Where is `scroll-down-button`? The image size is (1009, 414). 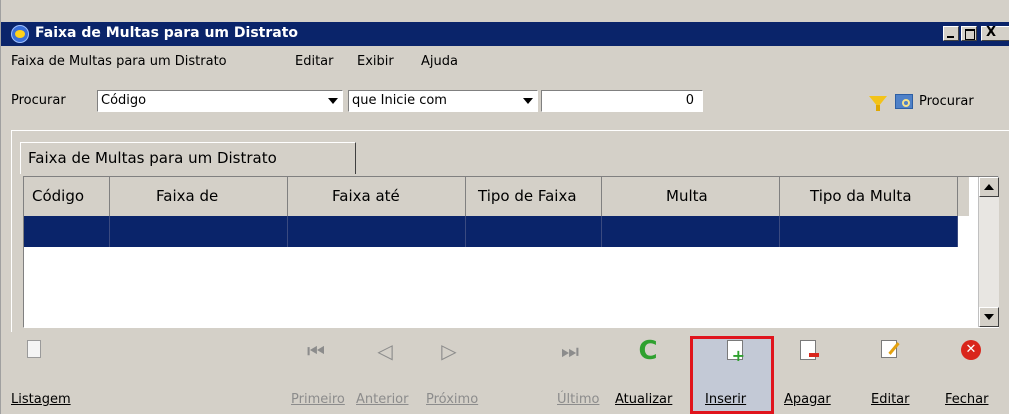 scroll-down-button is located at coordinates (989, 317).